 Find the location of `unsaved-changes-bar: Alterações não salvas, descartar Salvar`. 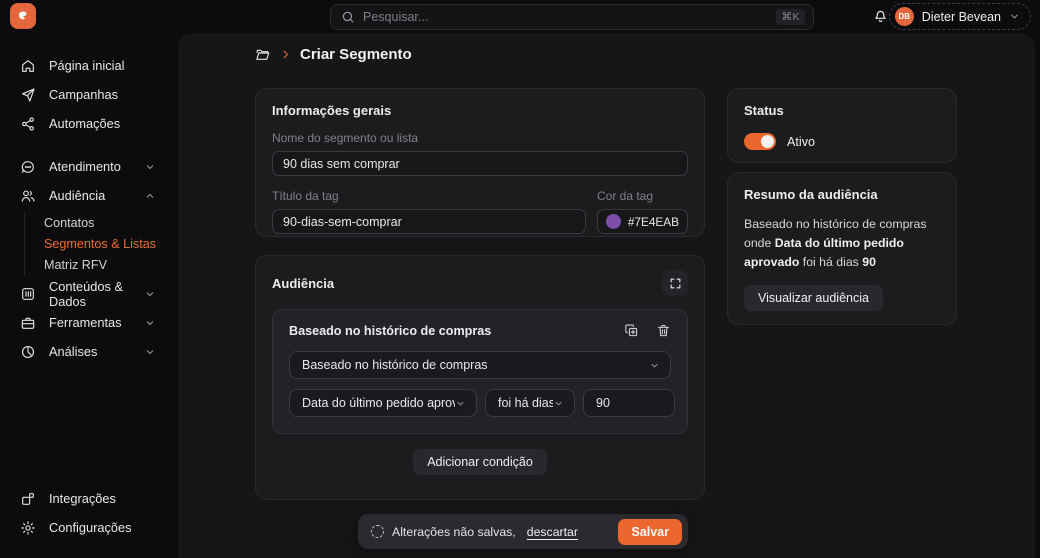

unsaved-changes-bar: Alterações não salvas, descartar Salvar is located at coordinates (523, 531).